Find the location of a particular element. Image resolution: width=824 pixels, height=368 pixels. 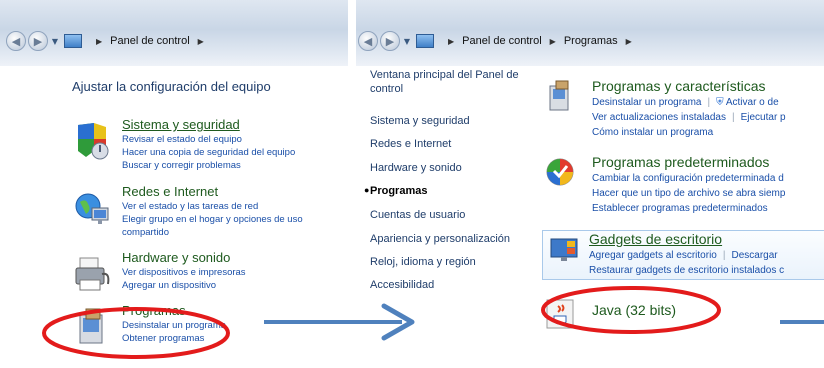

page-title: Ajustar la configuración del equipo is located at coordinates (171, 86).